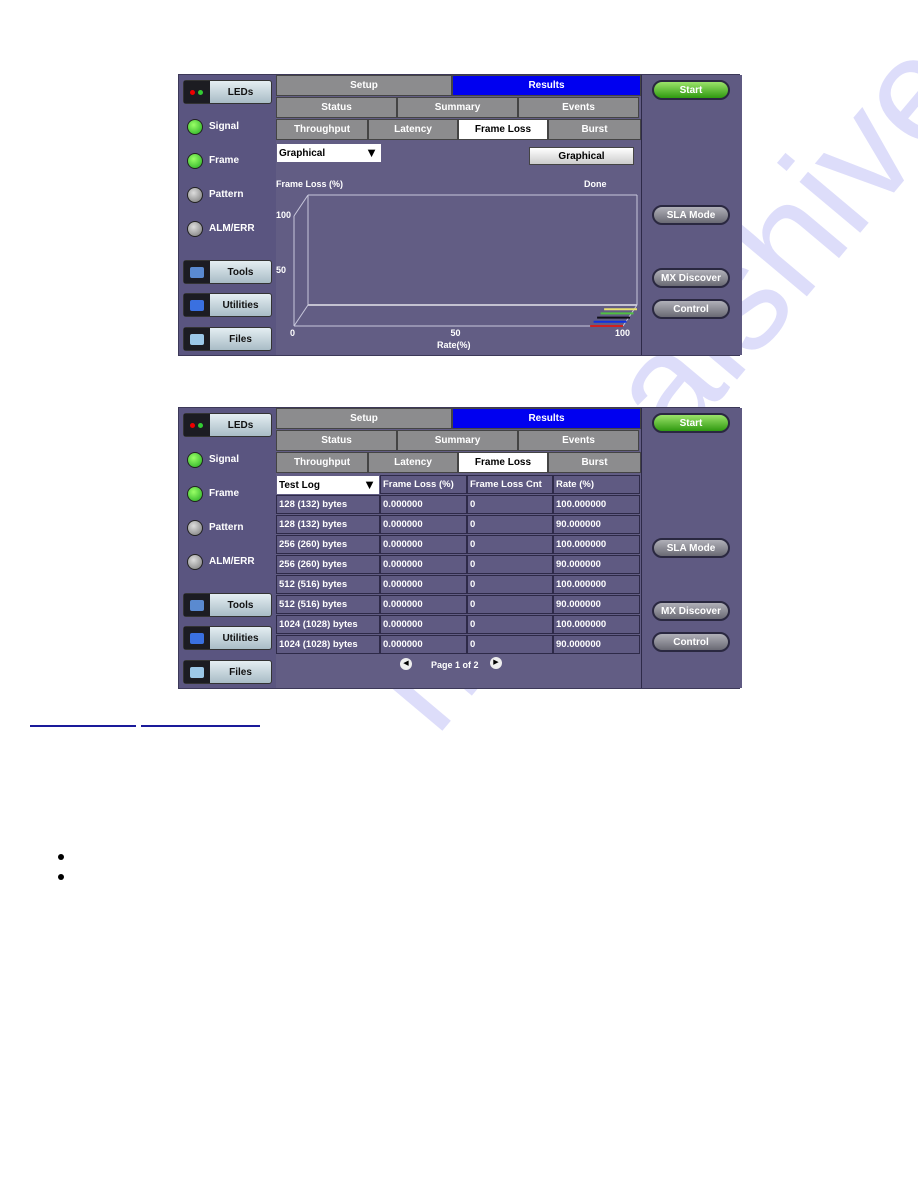 This screenshot has width=918, height=1188. Describe the element at coordinates (310, 184) in the screenshot. I see `chart-ylabel: Frame Loss (%)` at that location.